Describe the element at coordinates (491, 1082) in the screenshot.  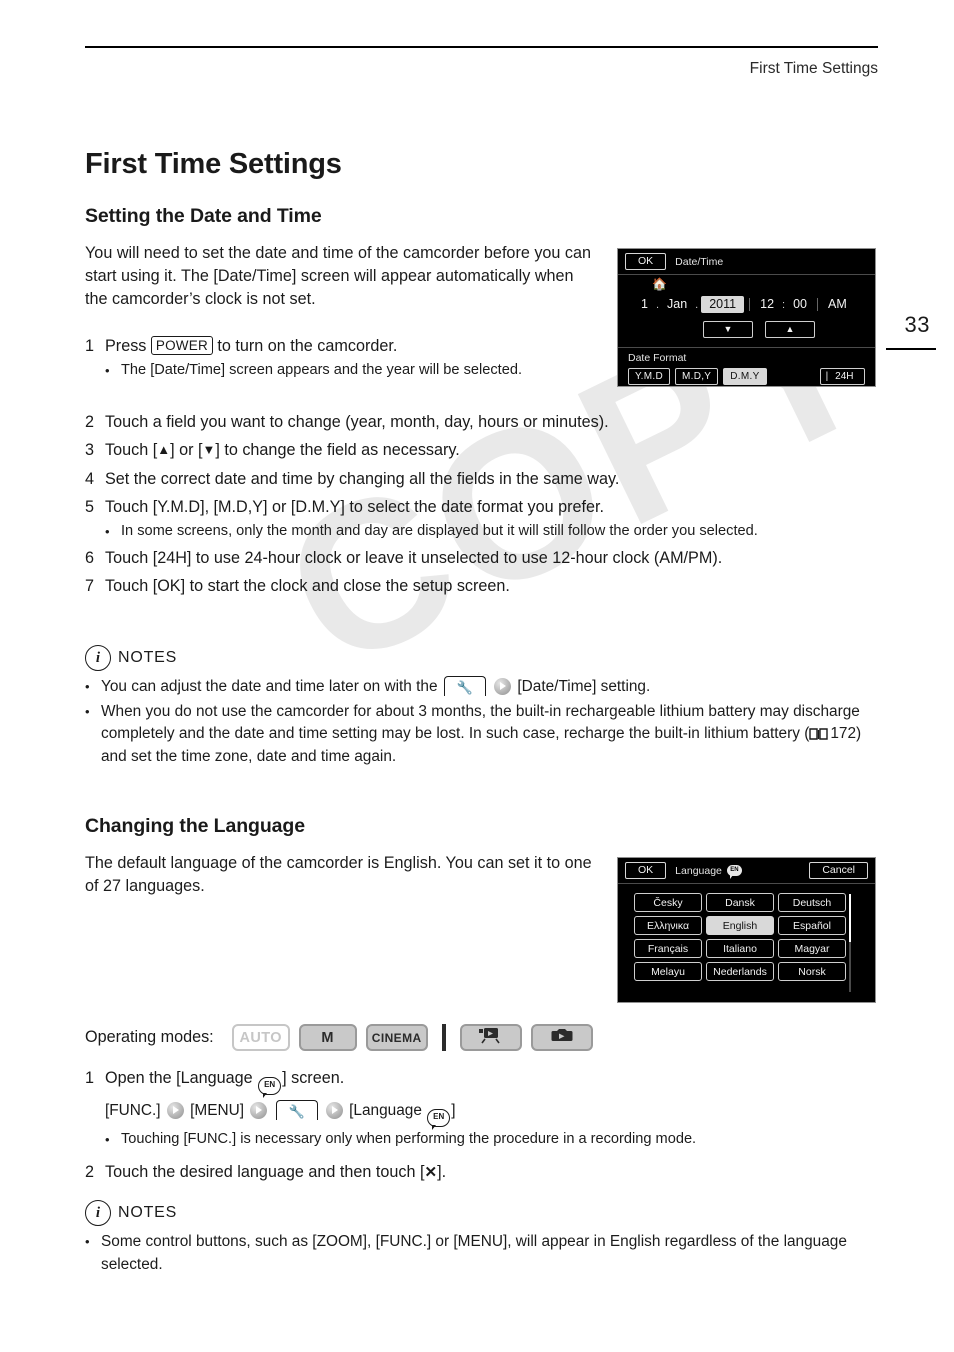
I see `language-step-1-text: Open the [Language EN] screen.` at that location.